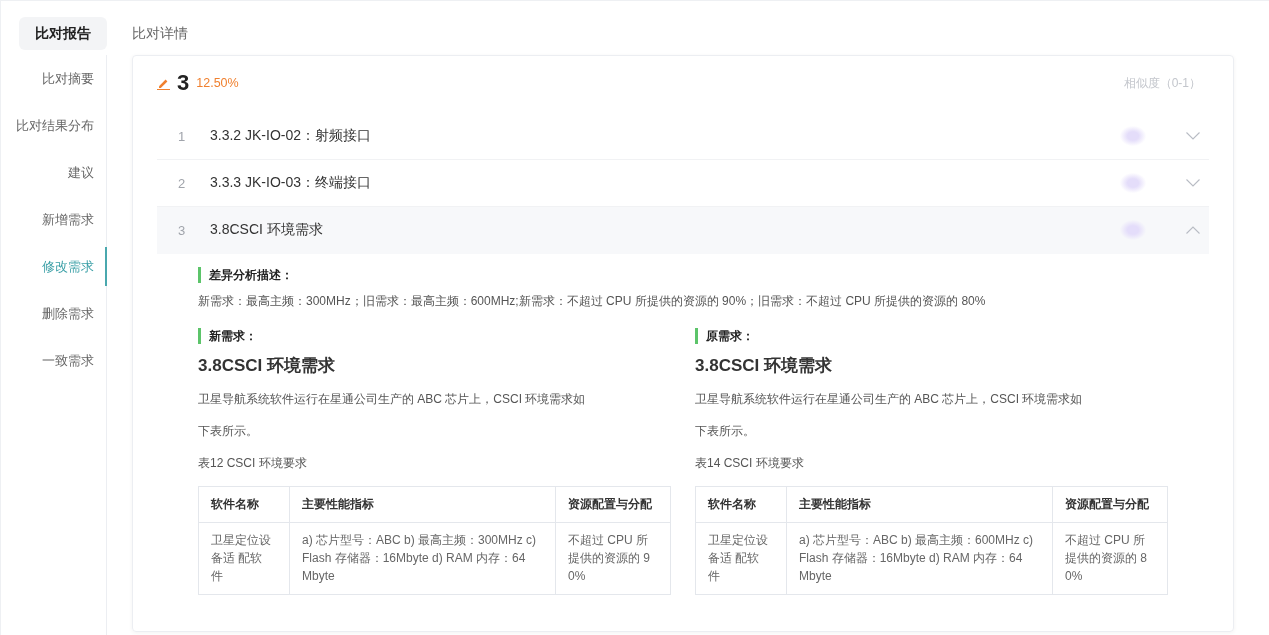 The height and width of the screenshot is (635, 1269). Describe the element at coordinates (683, 136) in the screenshot. I see `requirement-row: 1 3.3.2 JK-IO-02：射频接口` at that location.